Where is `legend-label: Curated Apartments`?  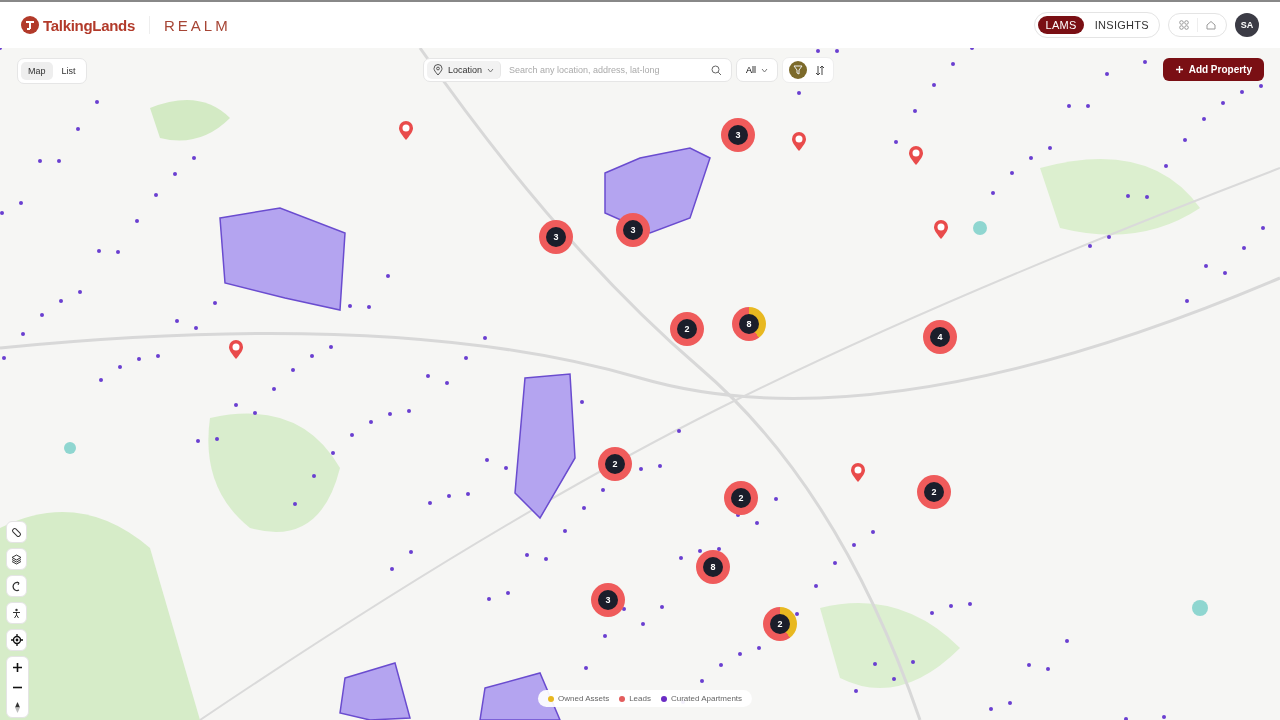
legend-label: Curated Apartments is located at coordinates (706, 698).